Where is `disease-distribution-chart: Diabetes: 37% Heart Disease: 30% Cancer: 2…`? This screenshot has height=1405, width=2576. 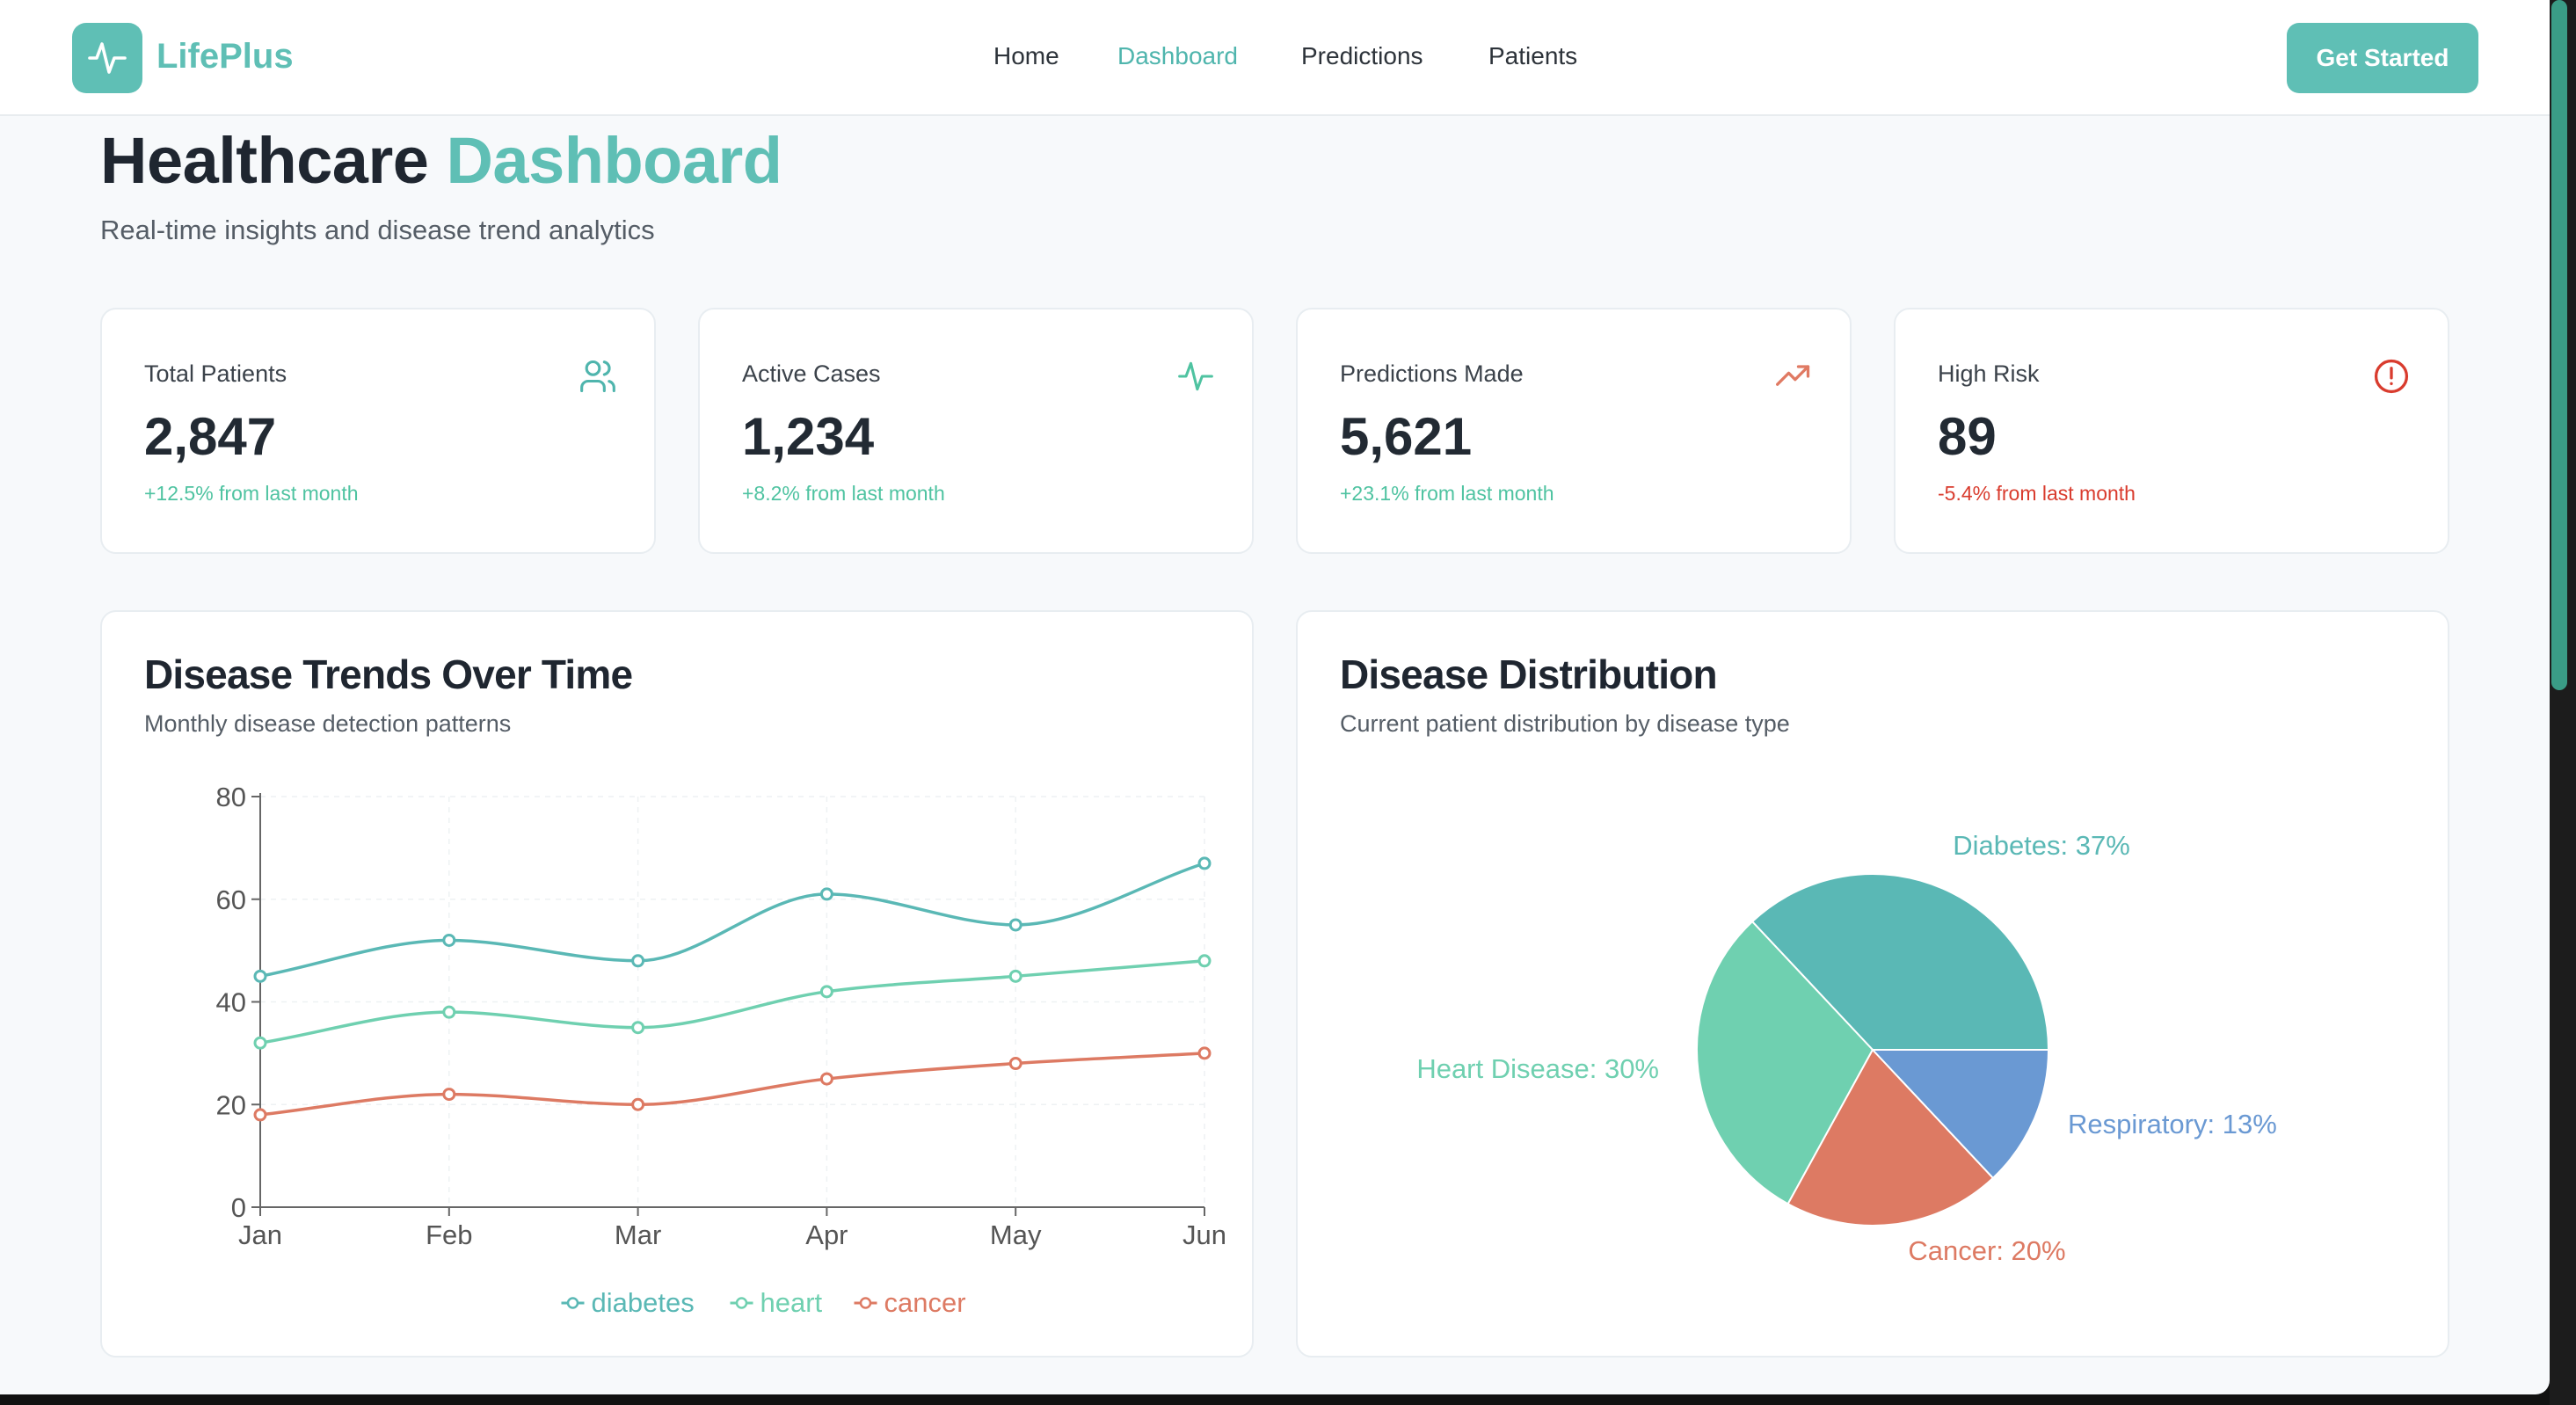 disease-distribution-chart: Diabetes: 37% Heart Disease: 30% Cancer: 2… is located at coordinates (1846, 1048).